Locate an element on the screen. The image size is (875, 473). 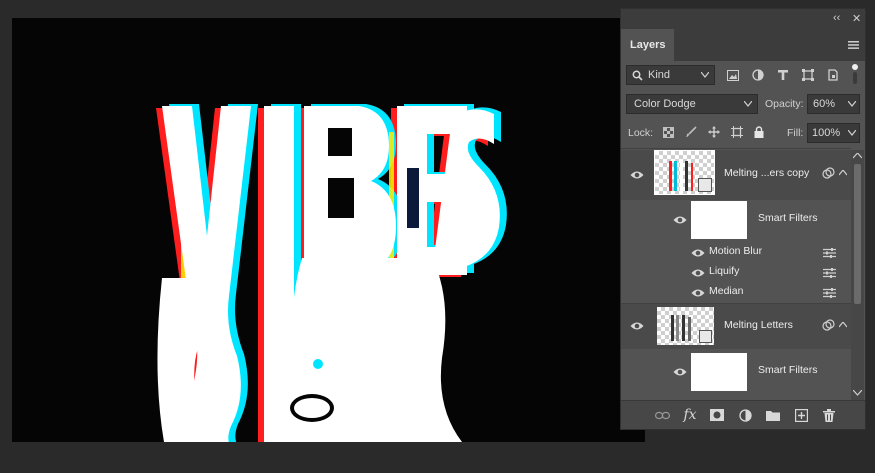
filter-median: Median is located at coordinates (736, 293).